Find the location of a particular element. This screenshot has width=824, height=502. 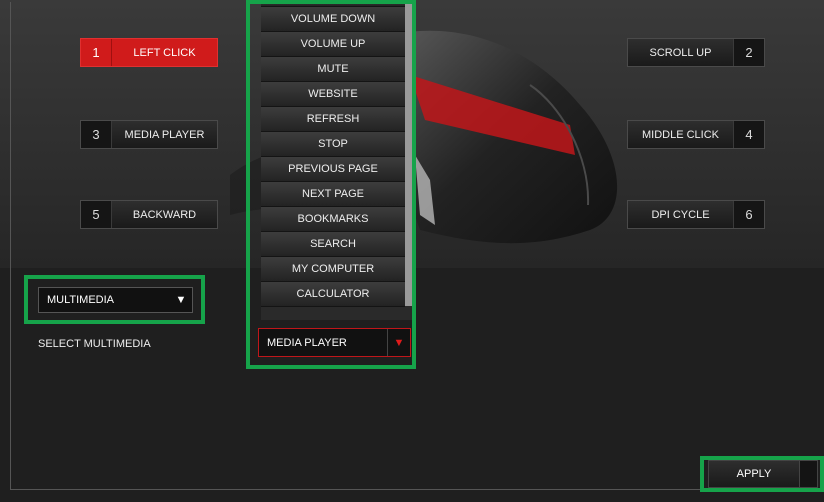

button-number: 1 is located at coordinates (96, 52).